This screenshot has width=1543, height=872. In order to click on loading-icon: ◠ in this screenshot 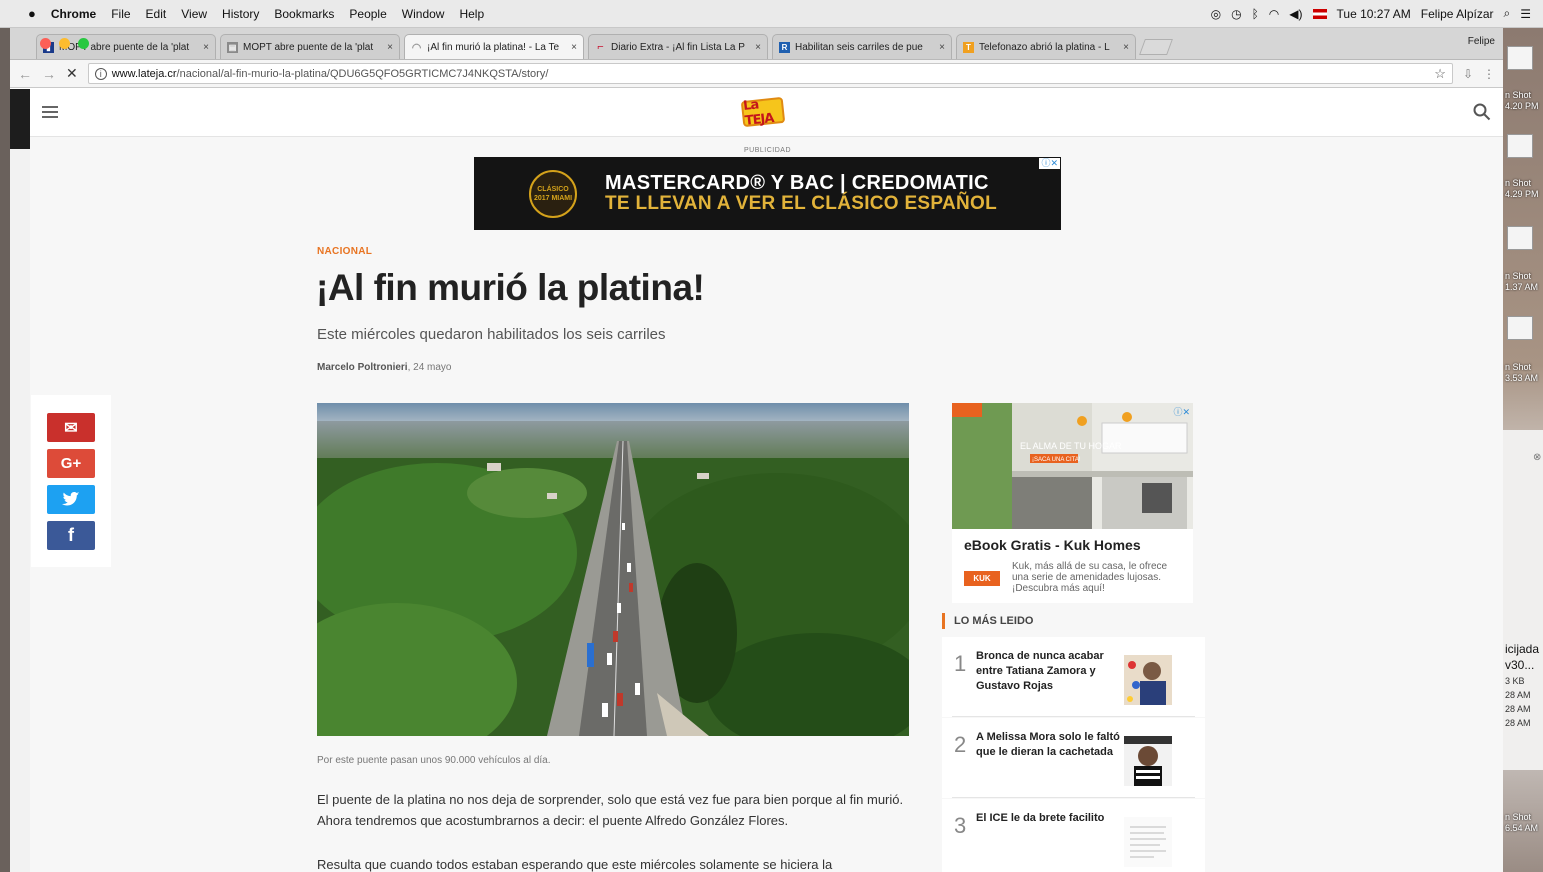, I will do `click(416, 47)`.